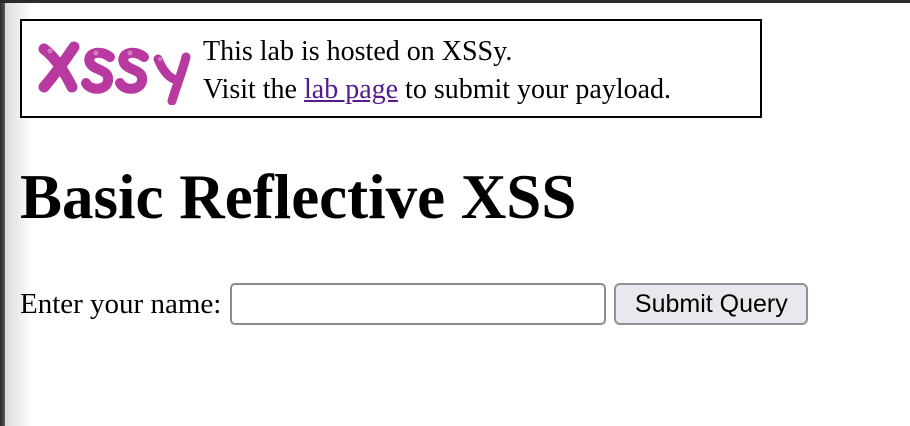 This screenshot has width=910, height=426. I want to click on name-form: Enter your name: Submit Query, so click(414, 304).